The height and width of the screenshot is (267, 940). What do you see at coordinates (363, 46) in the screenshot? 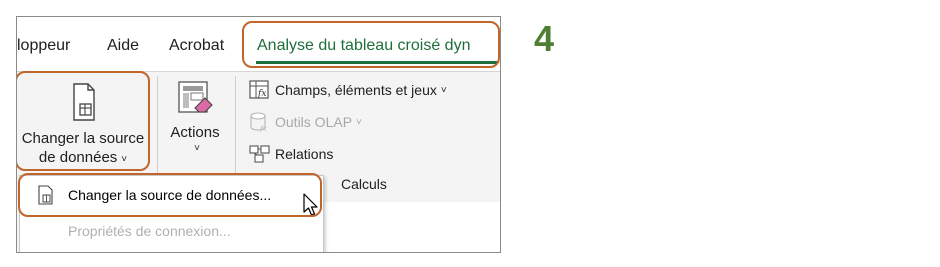
I see `tab-analyse-tcd: Analyse du tableau croisé dyn` at bounding box center [363, 46].